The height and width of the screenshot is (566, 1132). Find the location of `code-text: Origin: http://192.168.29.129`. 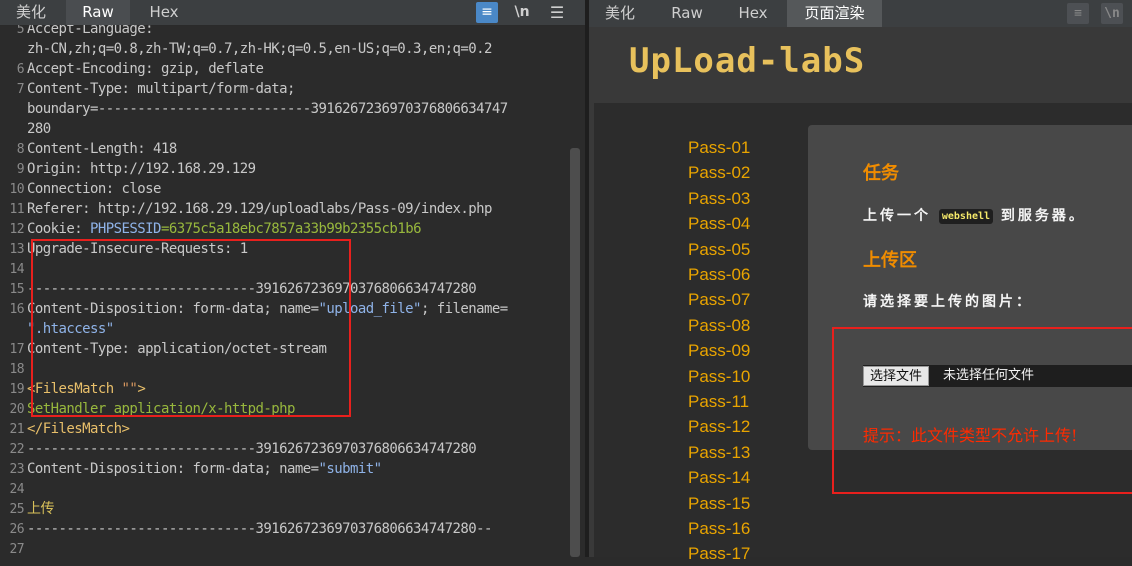

code-text: Origin: http://192.168.29.129 is located at coordinates (141, 169).